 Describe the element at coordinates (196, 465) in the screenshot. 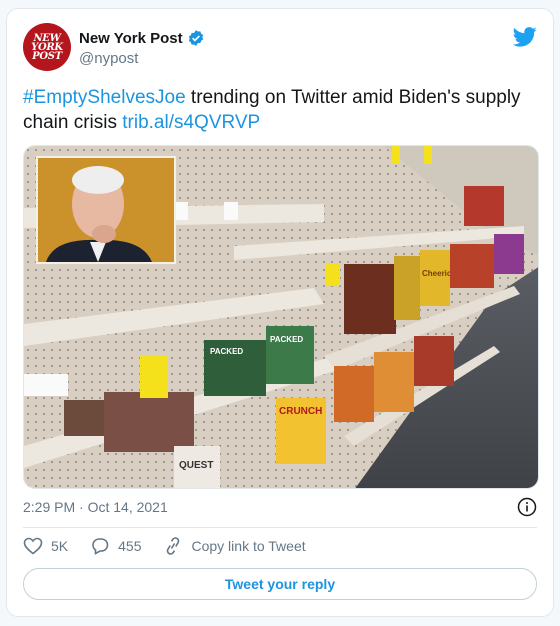

I see `quest-box-label: QUEST` at that location.